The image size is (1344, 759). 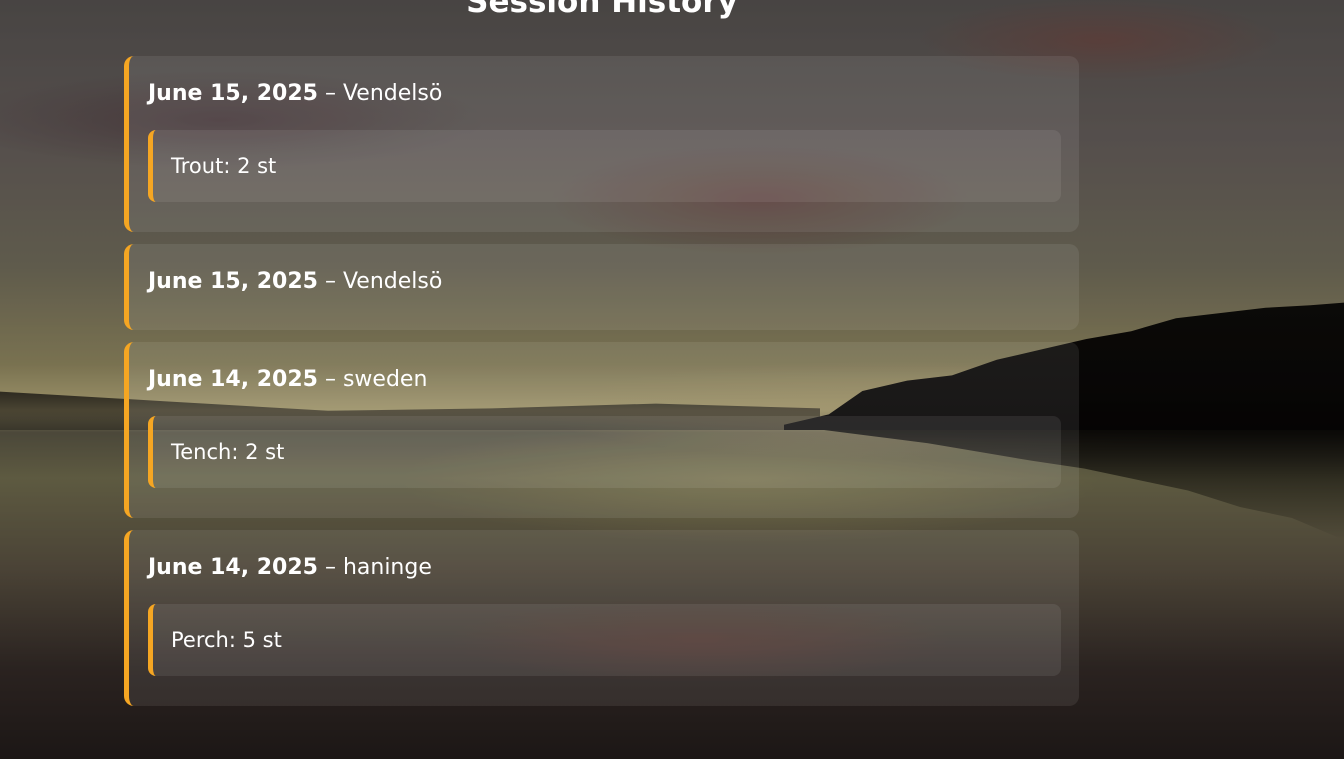 I want to click on session-header: June 14, 2025 – sweden, so click(x=604, y=380).